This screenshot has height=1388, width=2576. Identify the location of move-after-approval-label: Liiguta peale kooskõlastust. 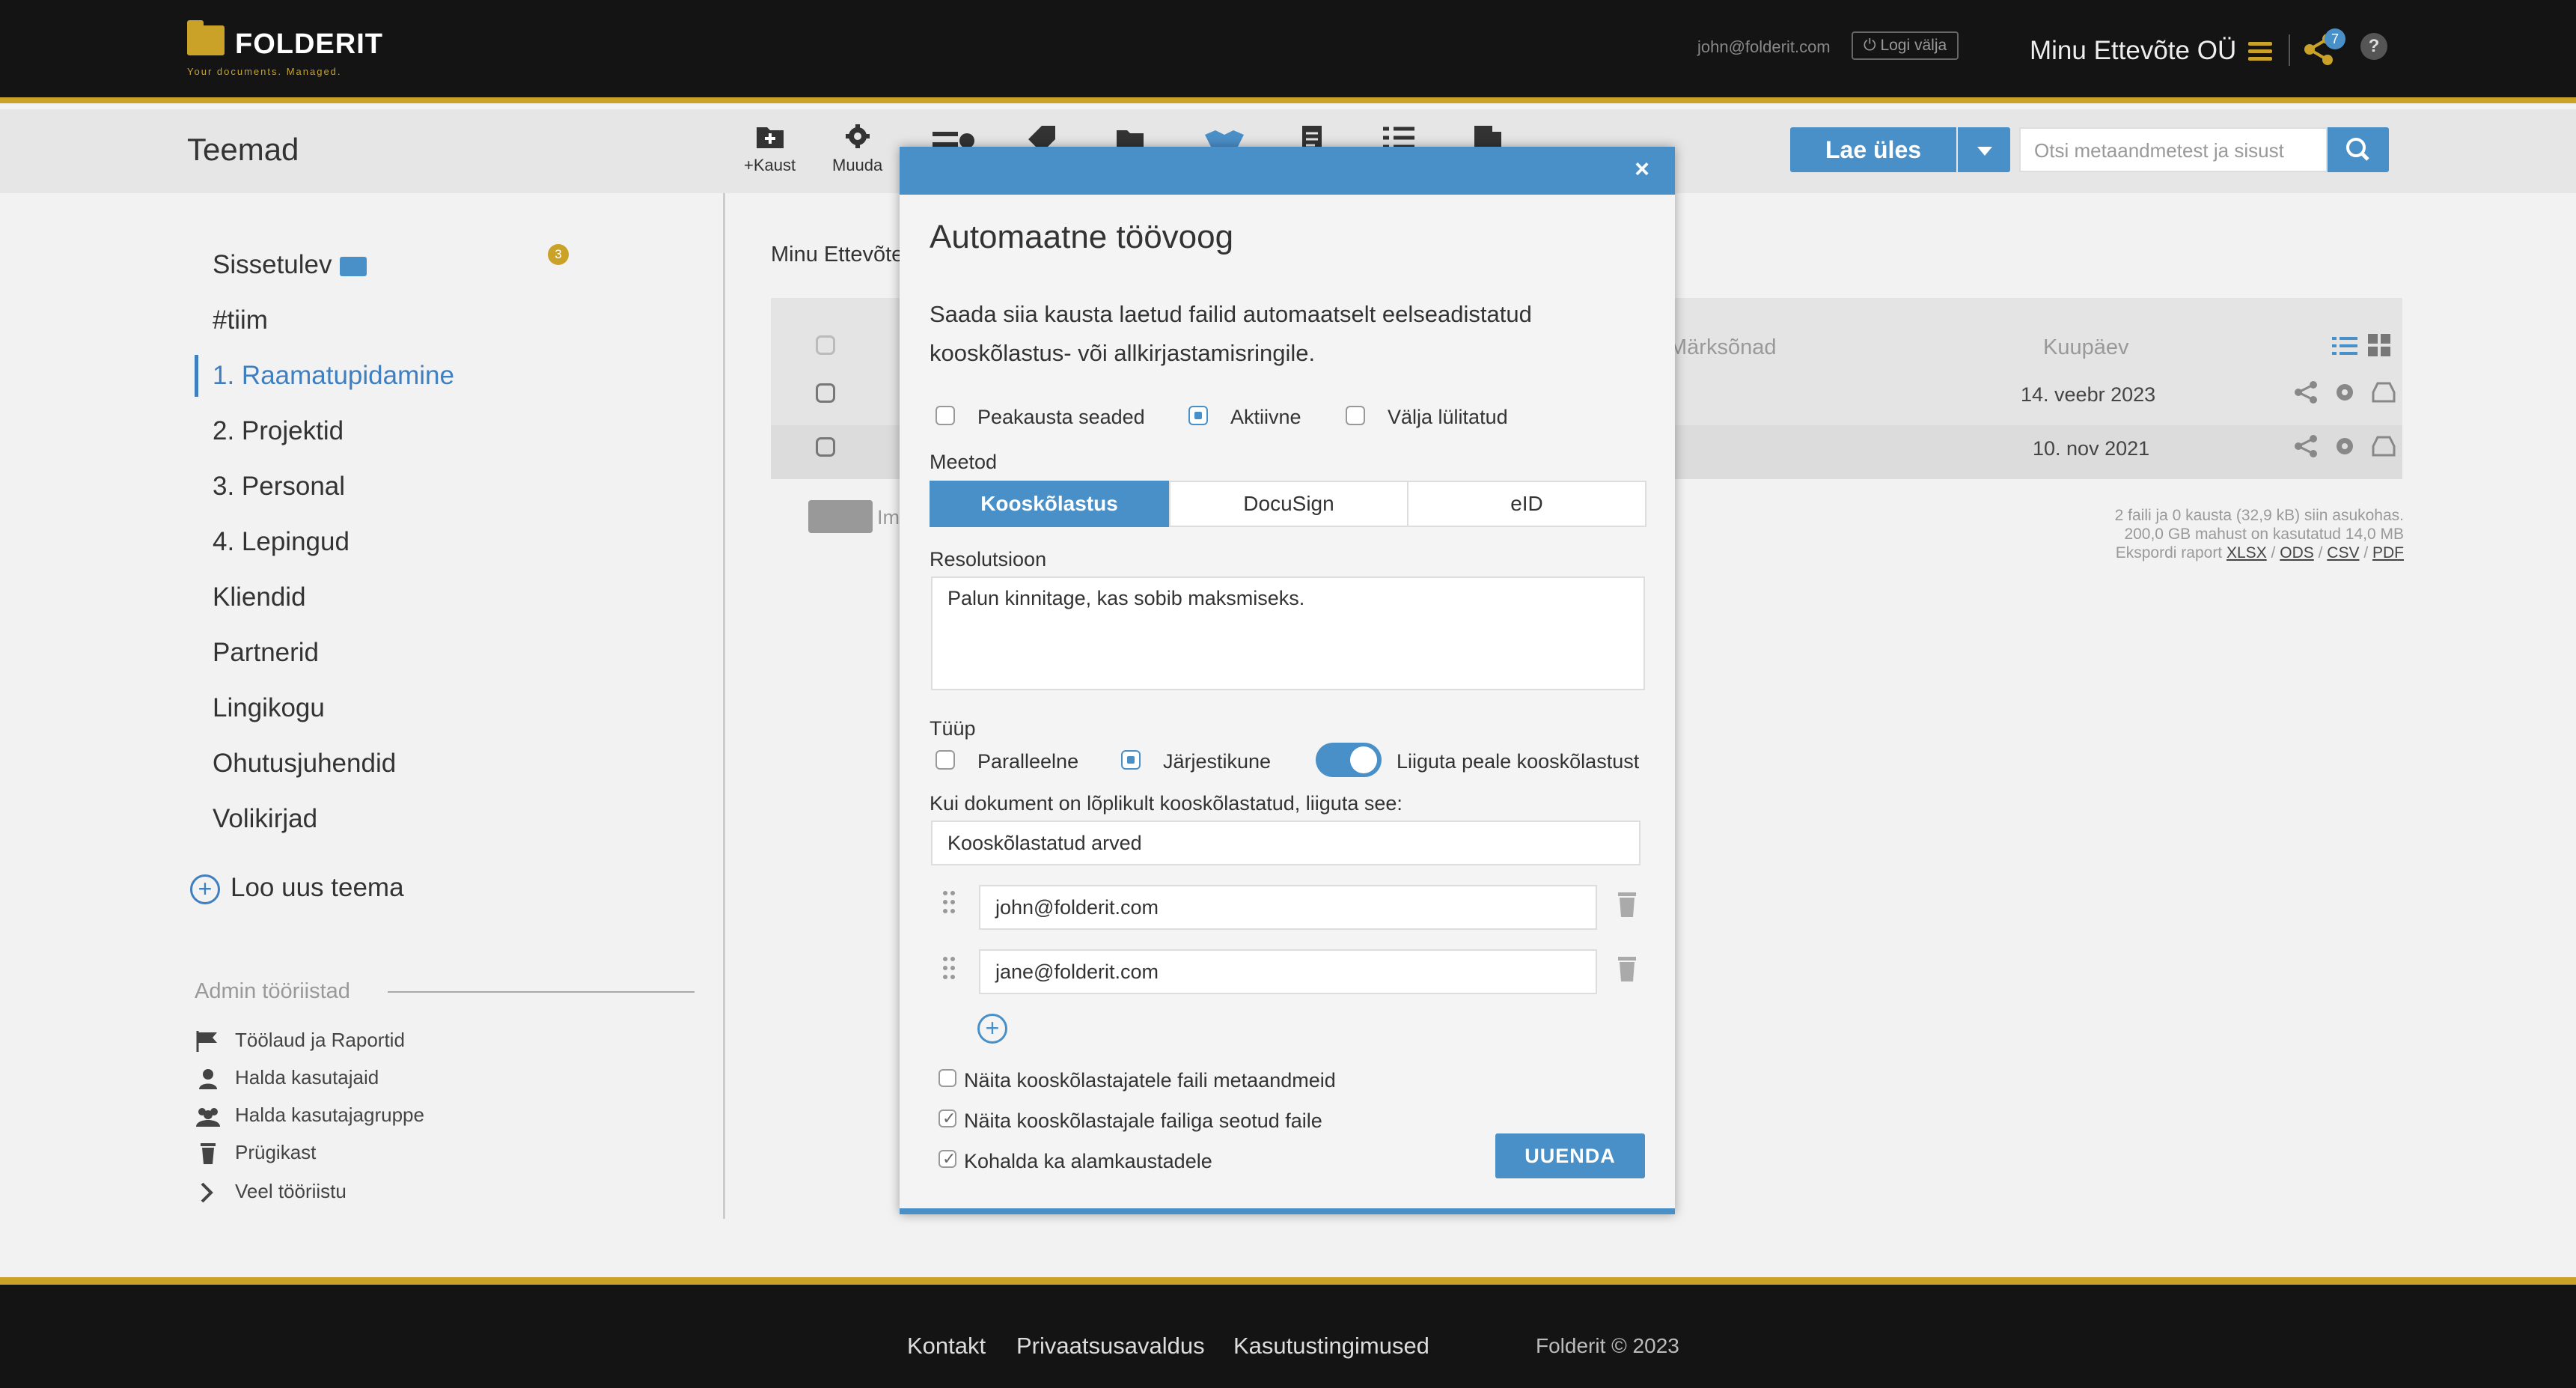
(1518, 762).